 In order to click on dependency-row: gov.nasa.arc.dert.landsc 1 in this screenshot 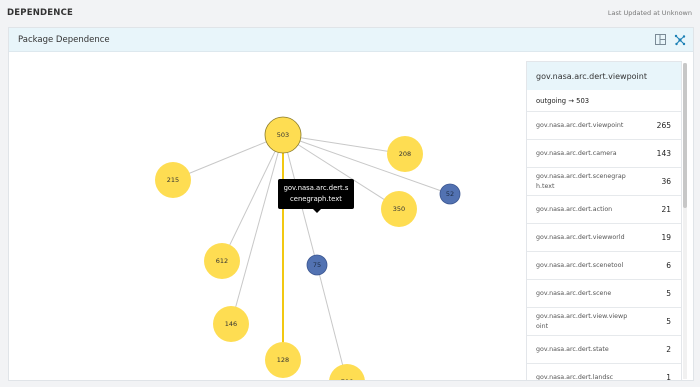, I will do `click(604, 372)`.